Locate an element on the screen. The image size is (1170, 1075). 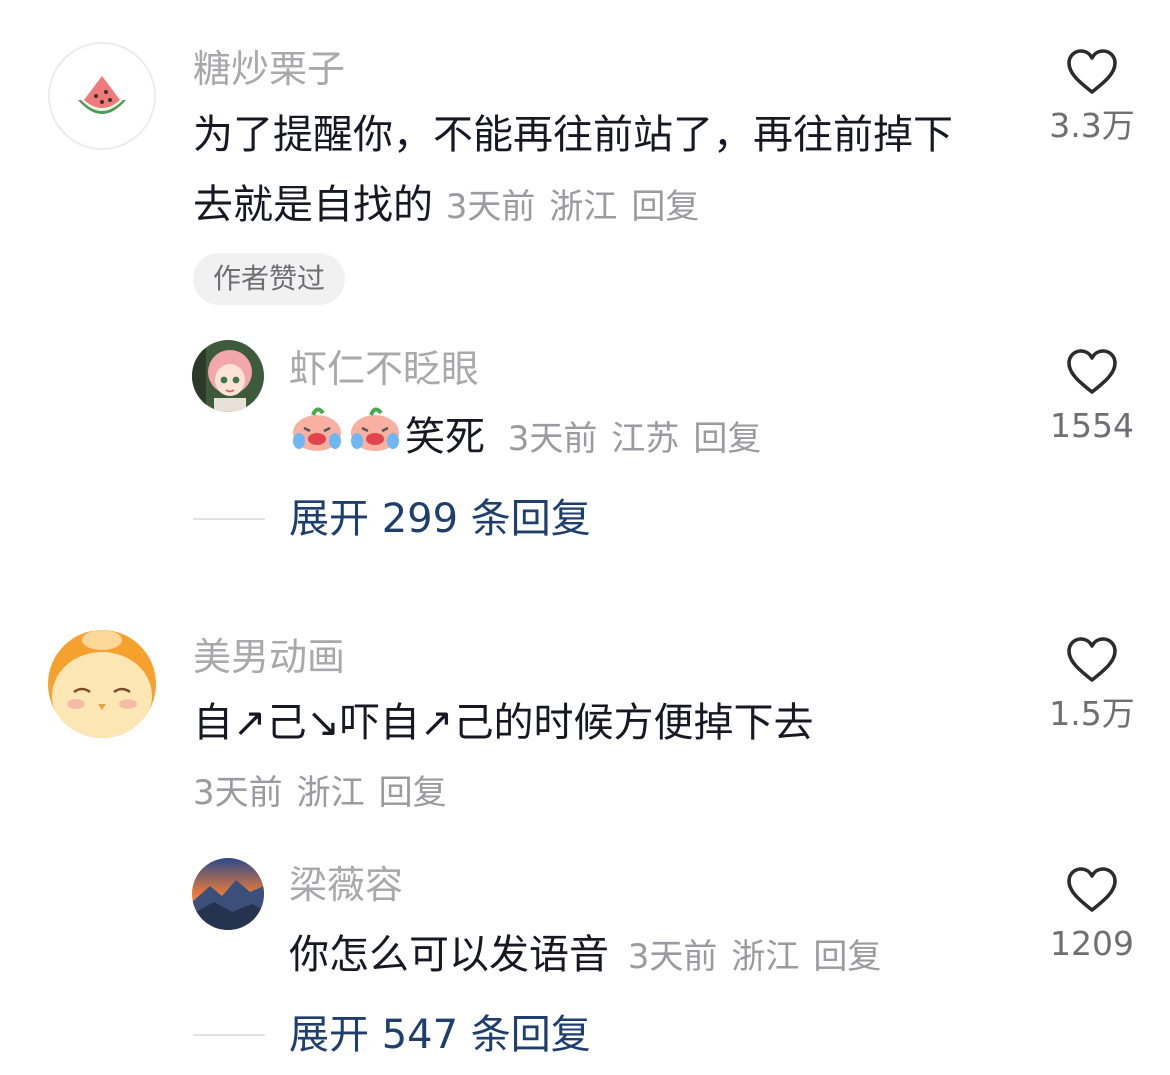
anime-girl-icon is located at coordinates (228, 376).